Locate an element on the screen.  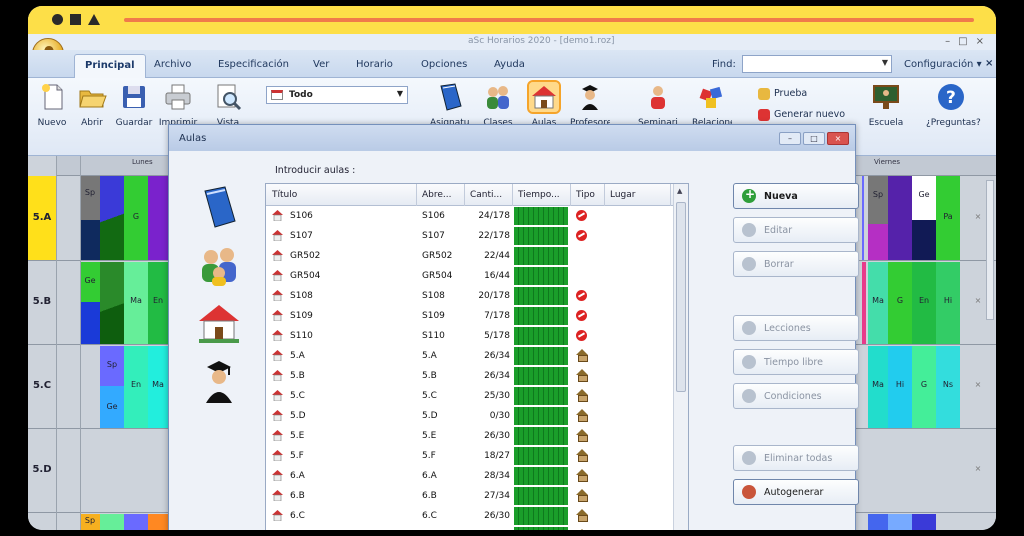
teacher-icon is located at coordinates (219, 381).